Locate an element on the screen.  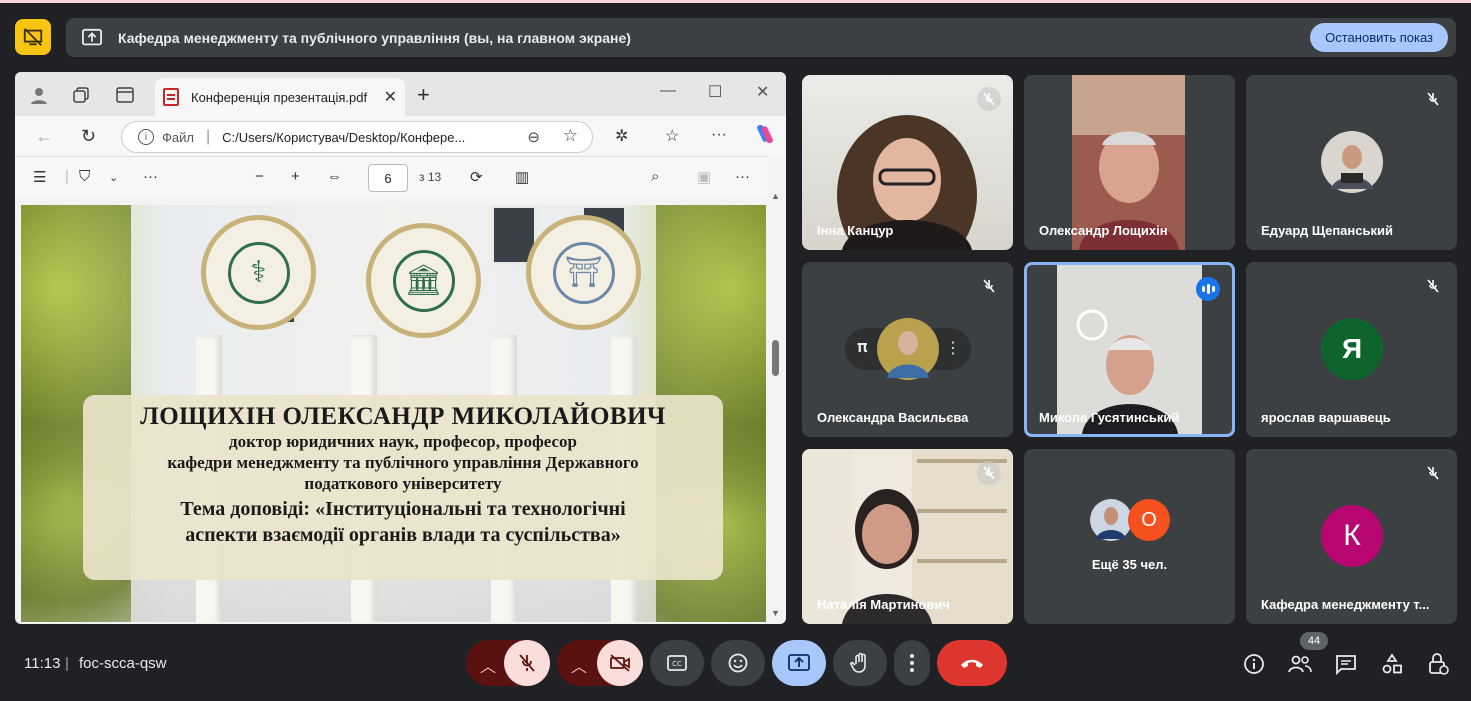
meeting-info-icon is located at coordinates (1254, 664).